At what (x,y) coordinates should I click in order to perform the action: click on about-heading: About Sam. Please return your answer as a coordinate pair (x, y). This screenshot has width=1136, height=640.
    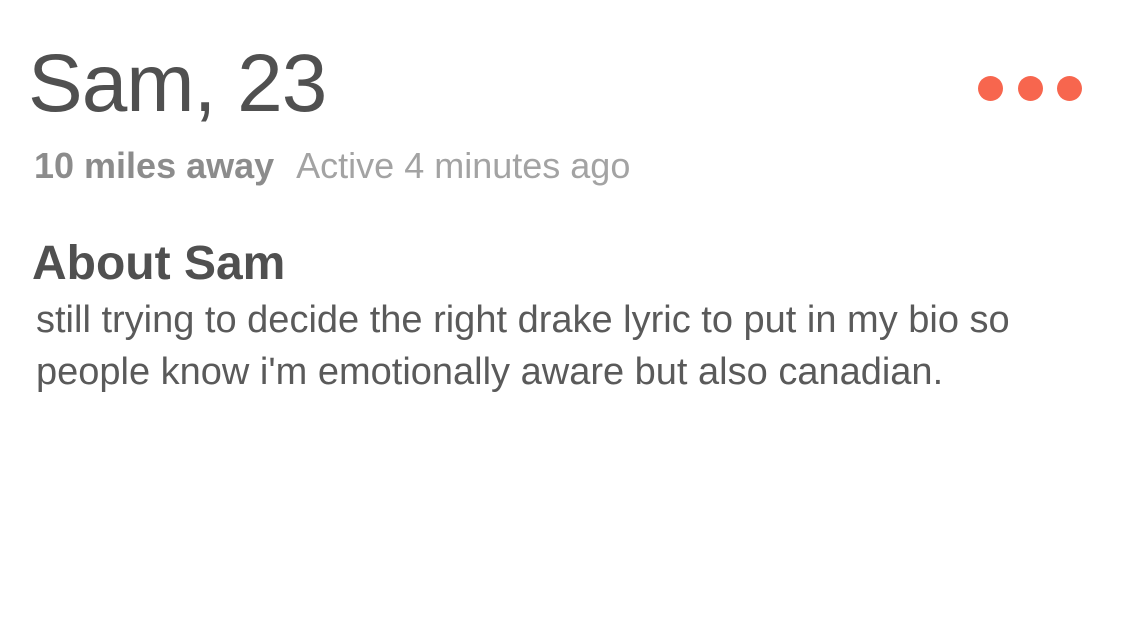
    Looking at the image, I should click on (159, 263).